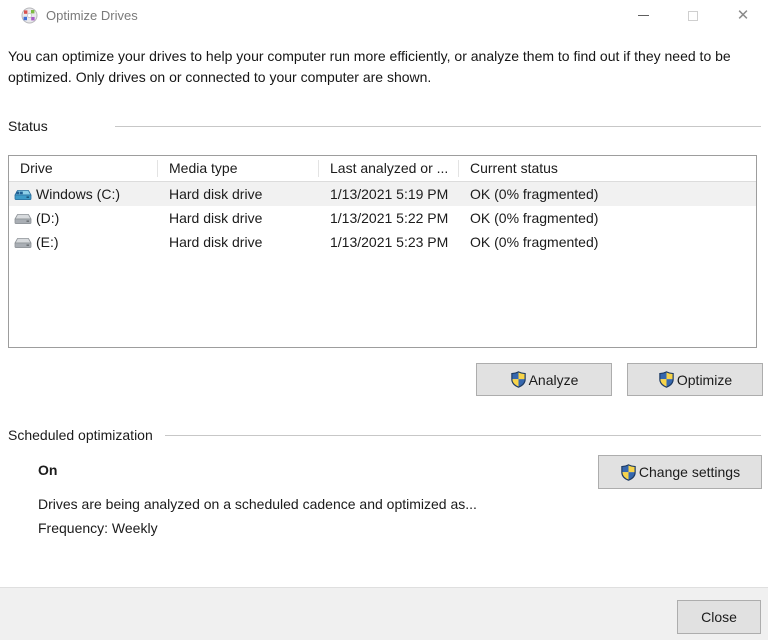 The image size is (768, 640). I want to click on status-section-label: Status, so click(28, 126).